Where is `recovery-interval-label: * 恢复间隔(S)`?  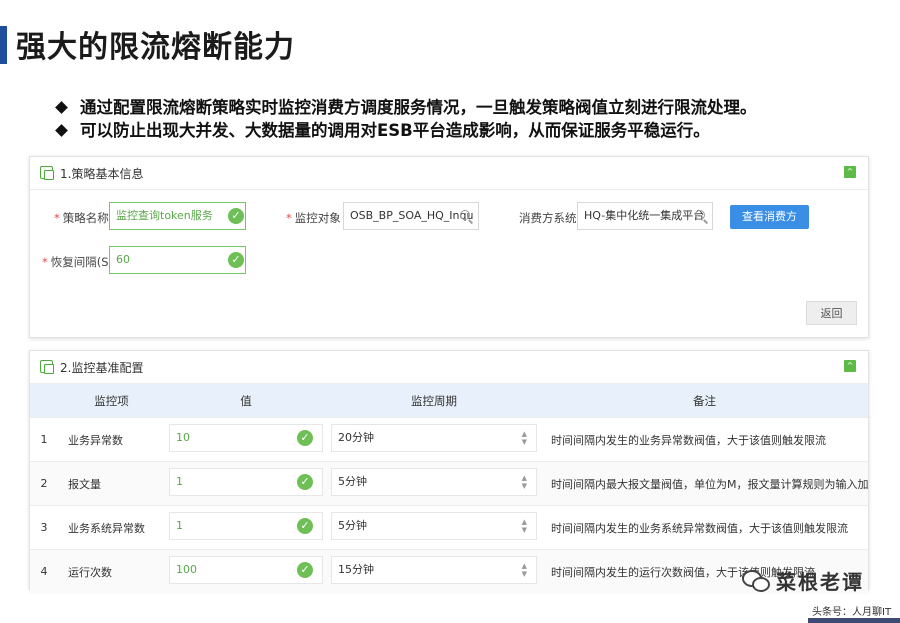
recovery-interval-label: * 恢复间隔(S) is located at coordinates (77, 262).